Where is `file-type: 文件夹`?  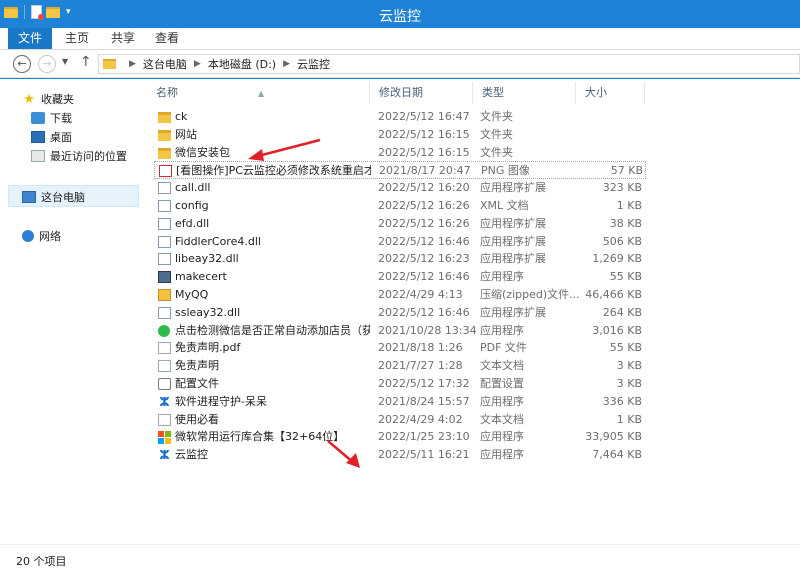
file-type: 文件夹 is located at coordinates (496, 116).